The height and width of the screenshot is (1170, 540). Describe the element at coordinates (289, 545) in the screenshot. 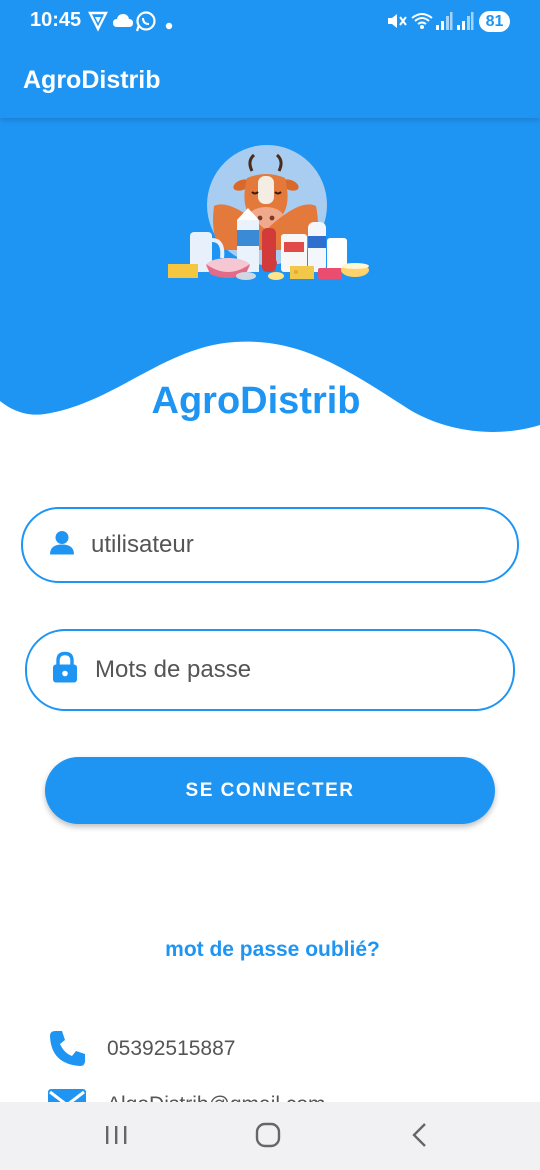

I see `username-input` at that location.